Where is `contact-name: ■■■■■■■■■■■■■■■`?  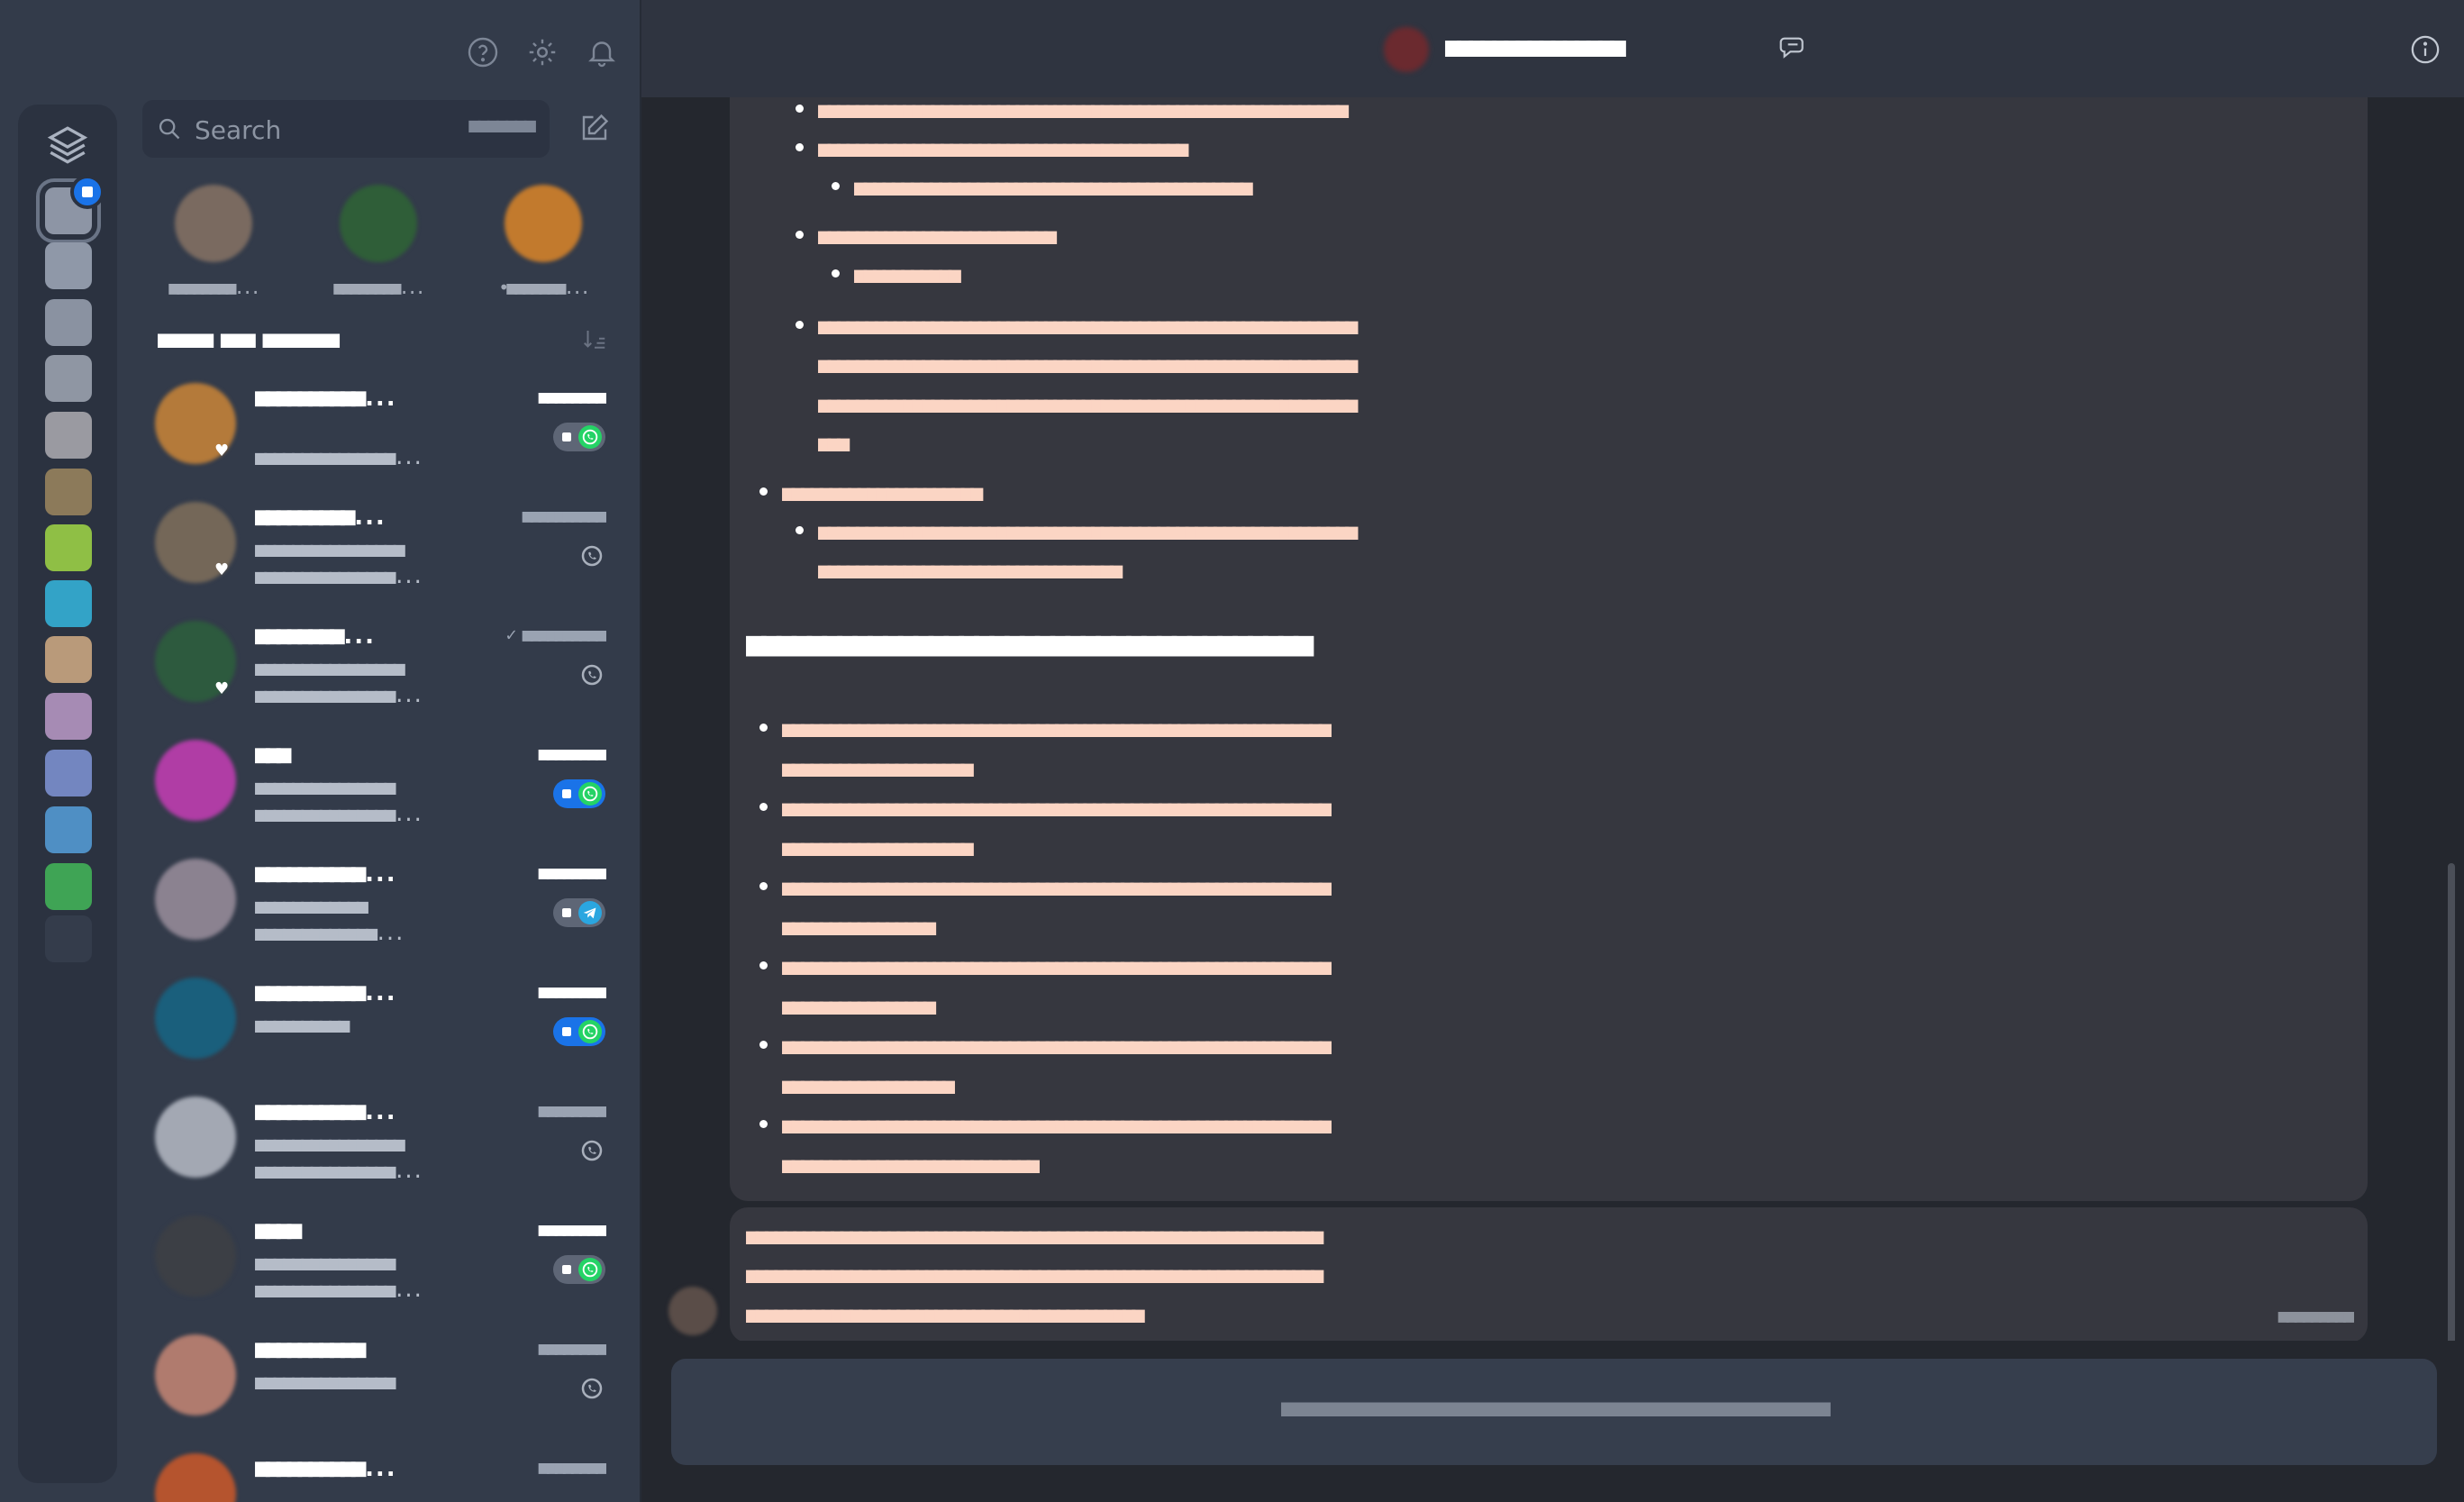
contact-name: ■■■■■■■■■■■■■■■ is located at coordinates (1535, 48).